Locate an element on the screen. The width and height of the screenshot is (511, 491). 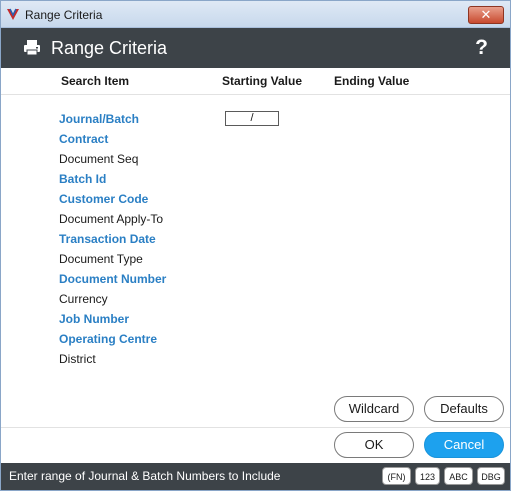
search-item-customer-code: Customer Code is located at coordinates (103, 199).